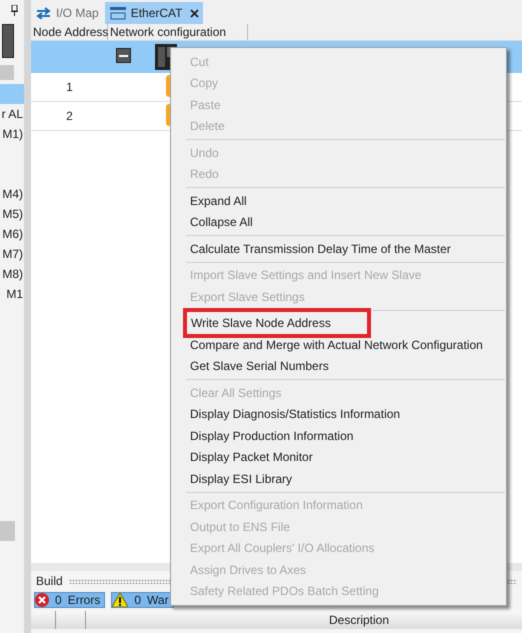  I want to click on close-icon, so click(195, 13).